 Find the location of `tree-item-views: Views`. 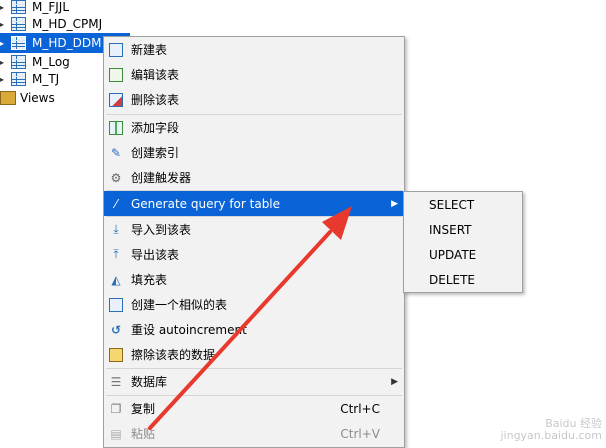

tree-item-views: Views is located at coordinates (27, 98).